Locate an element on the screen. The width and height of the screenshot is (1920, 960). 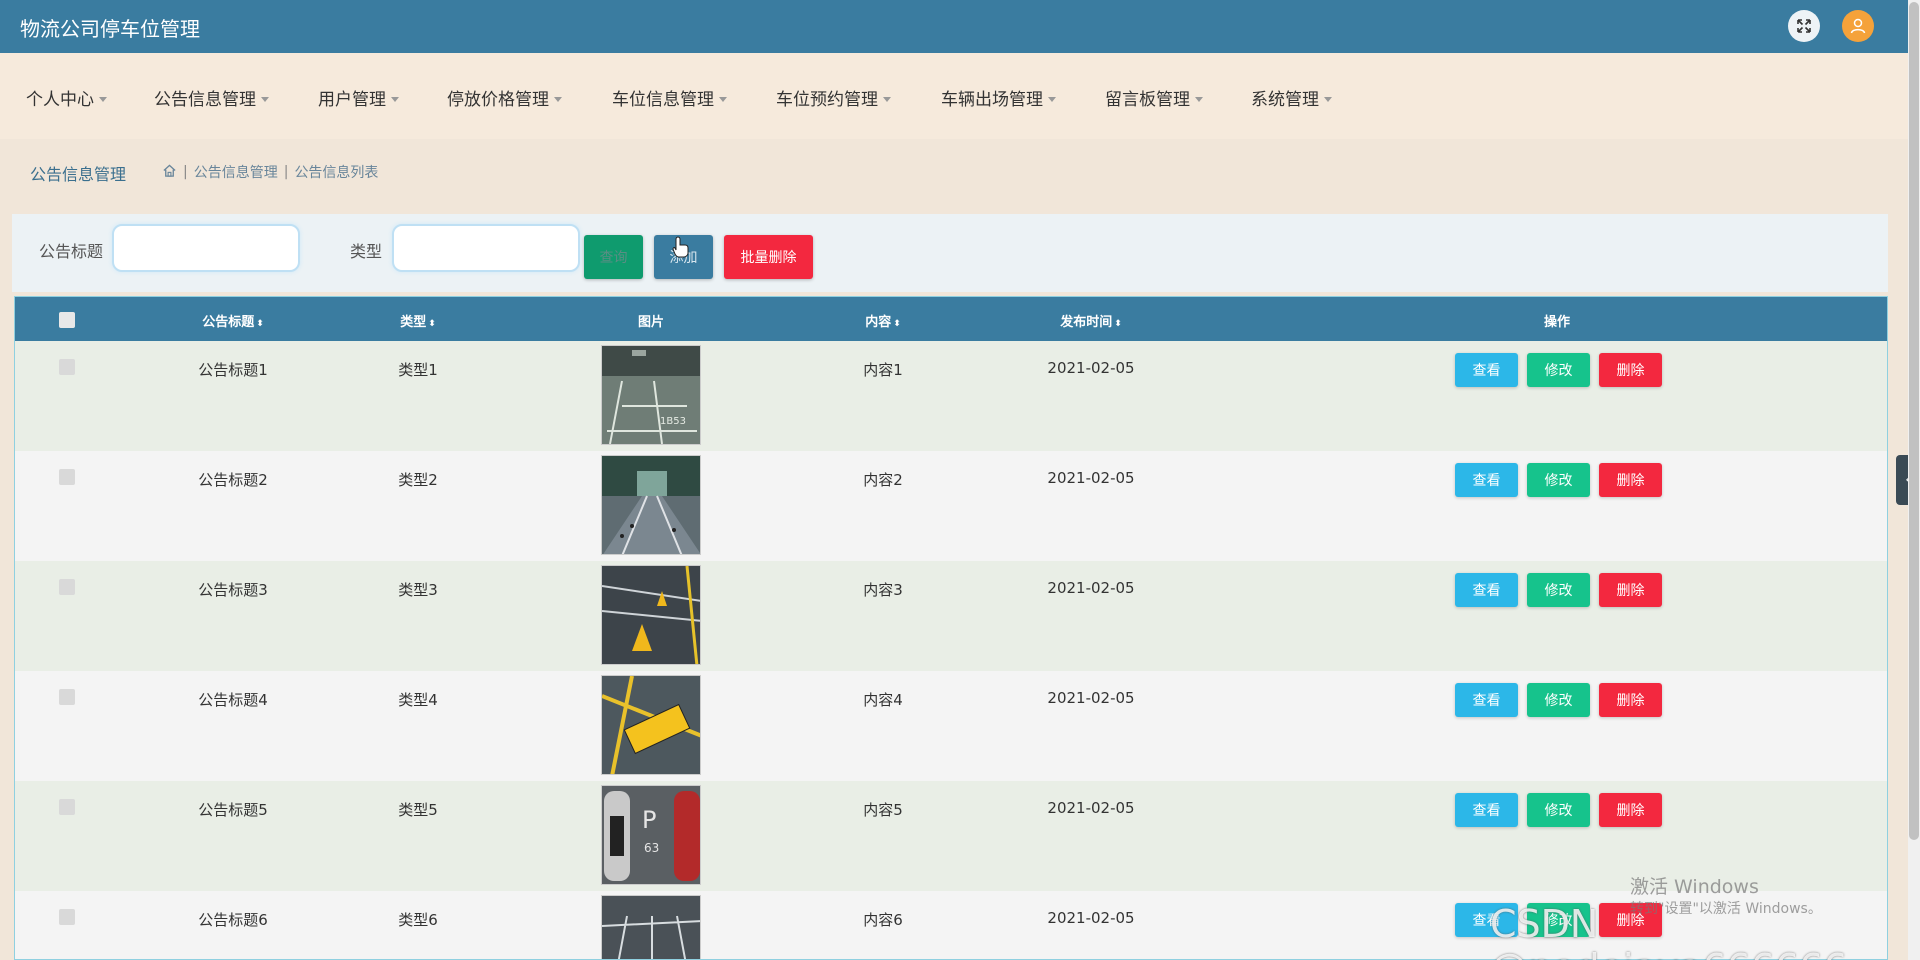
breadcrumb-item-current: 公告信息列表 is located at coordinates (336, 173).